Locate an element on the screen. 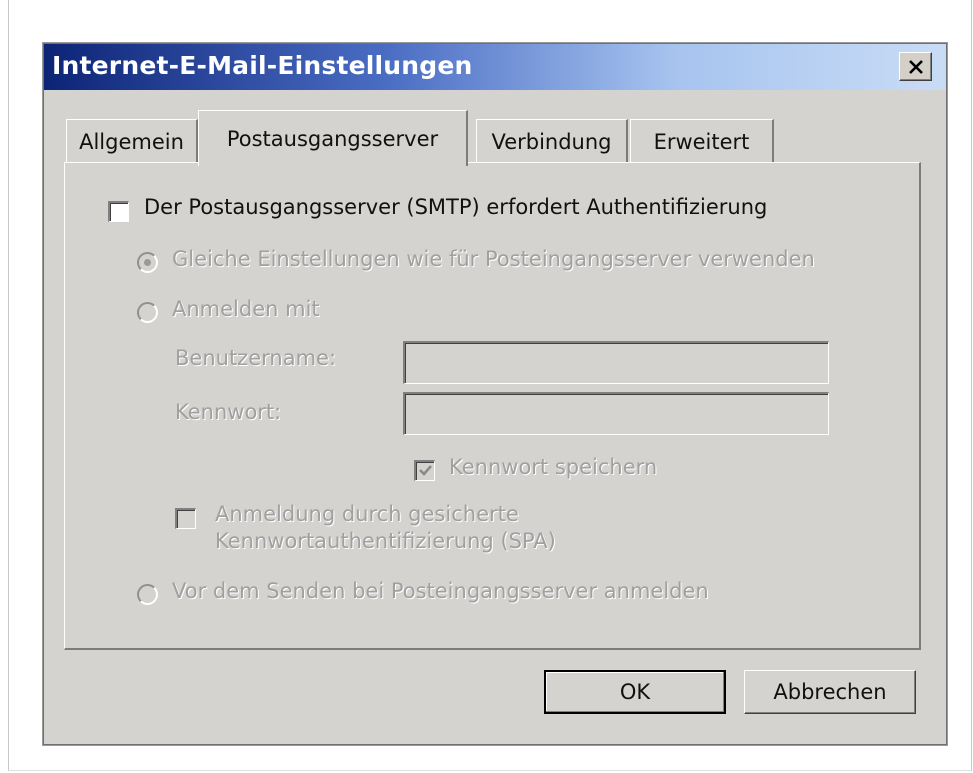 The height and width of the screenshot is (773, 973). tab-label: Verbindung is located at coordinates (551, 141).